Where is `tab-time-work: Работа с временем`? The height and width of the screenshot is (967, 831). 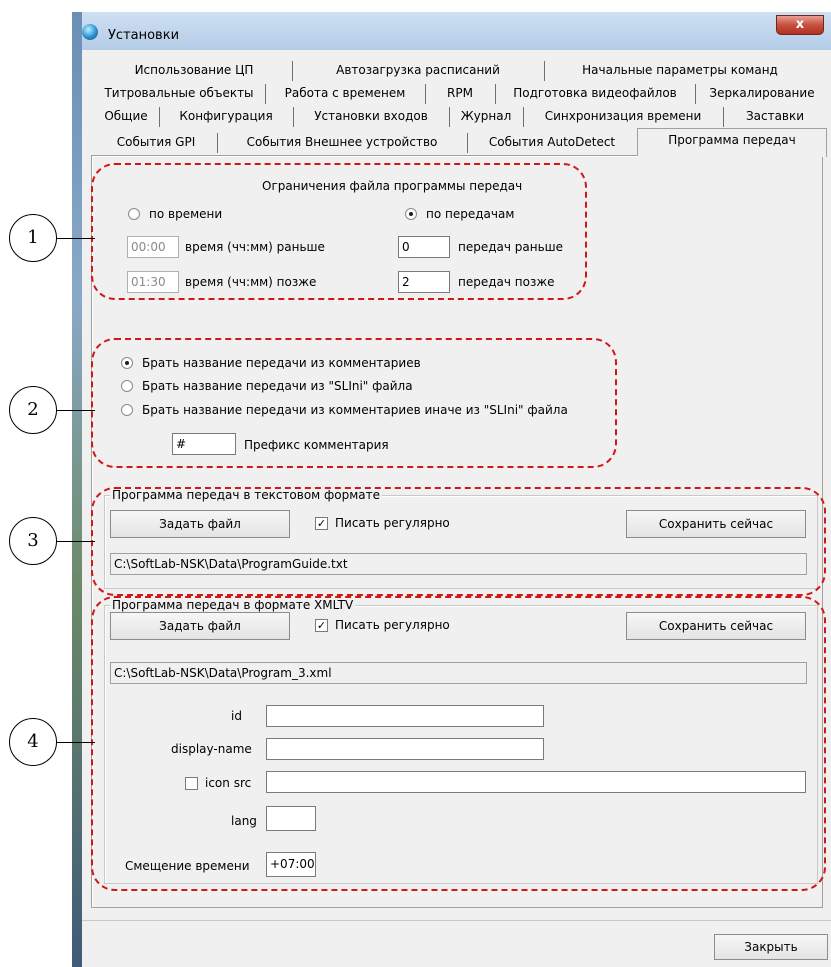 tab-time-work: Работа с временем is located at coordinates (345, 94).